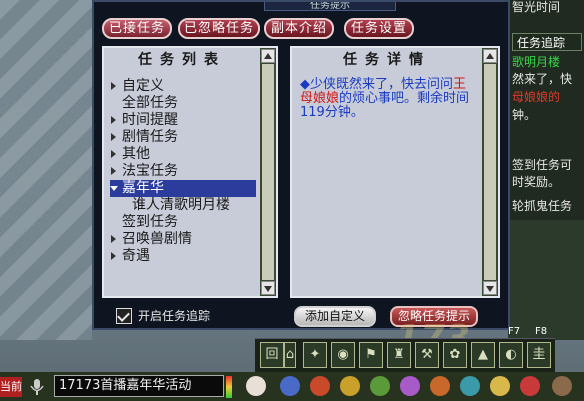 This screenshot has height=401, width=584. Describe the element at coordinates (290, 355) in the screenshot. I see `hotbar-slot: ⌂` at that location.